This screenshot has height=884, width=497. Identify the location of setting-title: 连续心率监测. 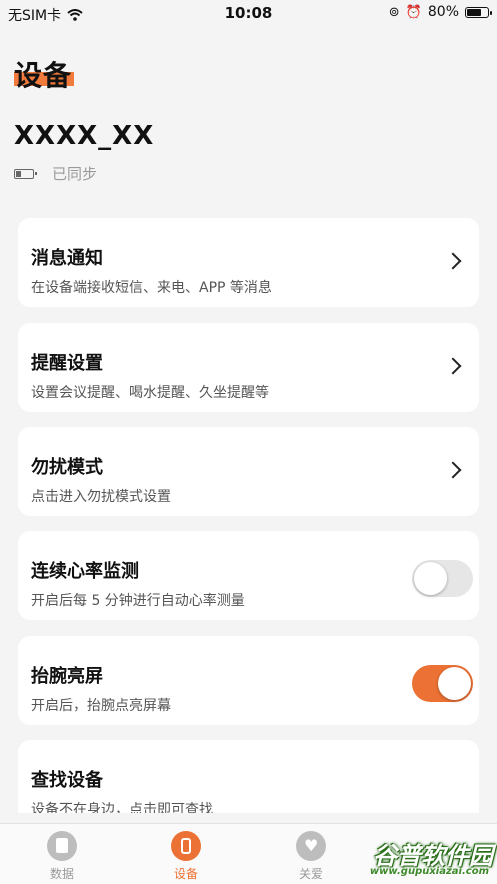
(85, 571).